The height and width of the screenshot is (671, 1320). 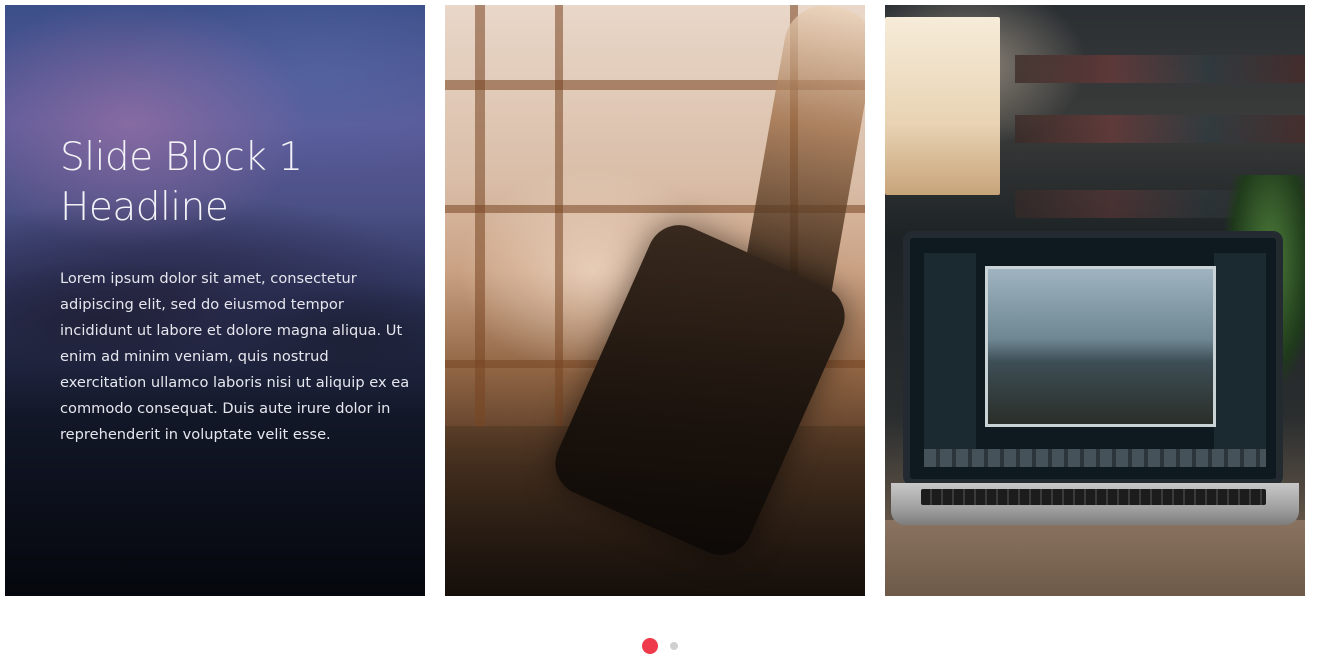 What do you see at coordinates (650, 646) in the screenshot?
I see `pagination-dot-1-active` at bounding box center [650, 646].